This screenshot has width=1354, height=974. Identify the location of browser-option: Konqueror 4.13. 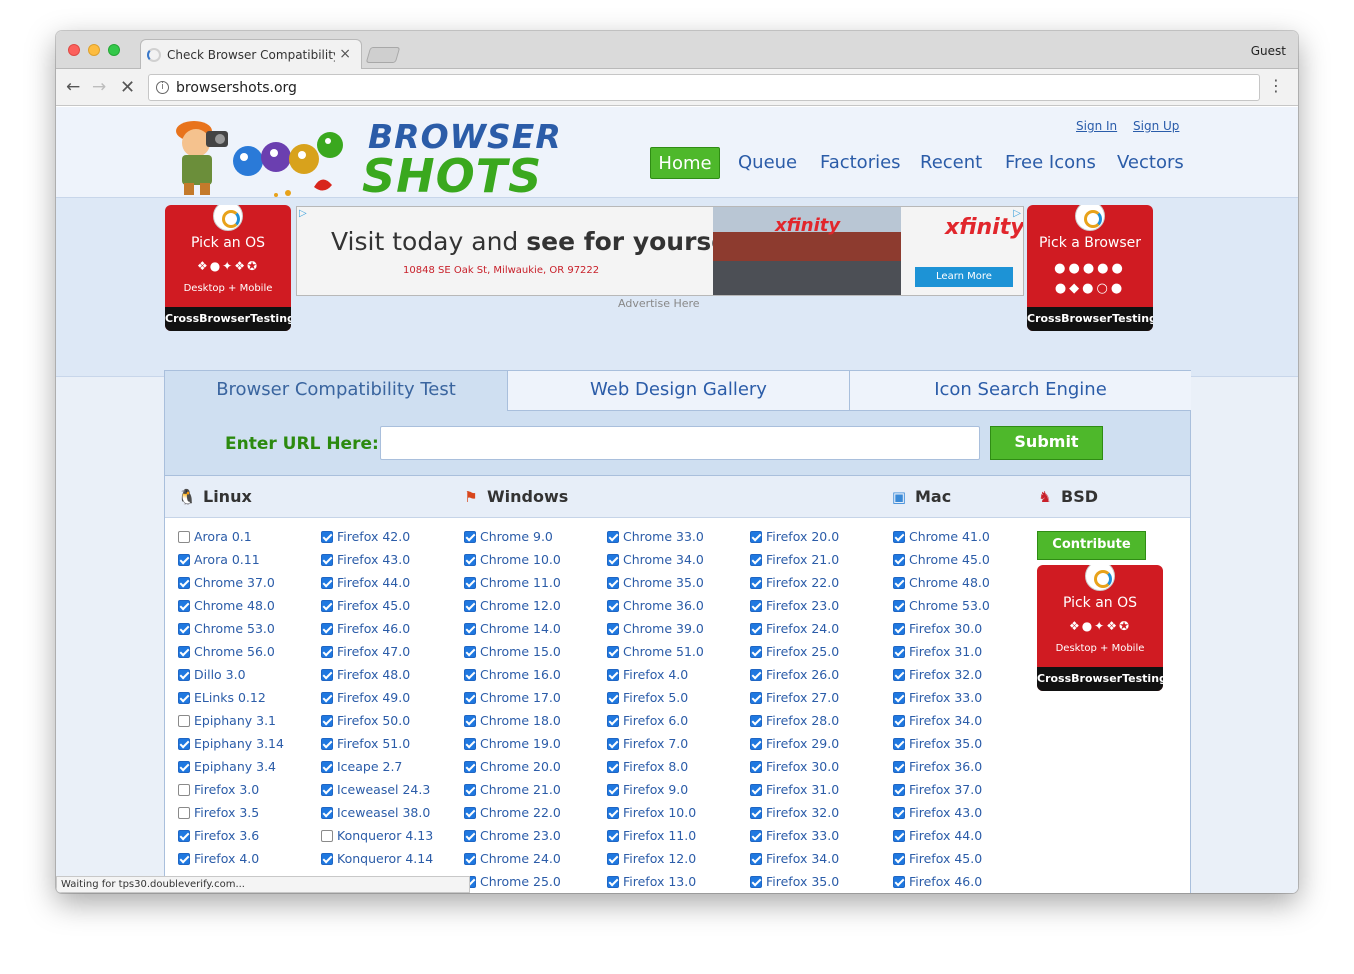
(392, 838).